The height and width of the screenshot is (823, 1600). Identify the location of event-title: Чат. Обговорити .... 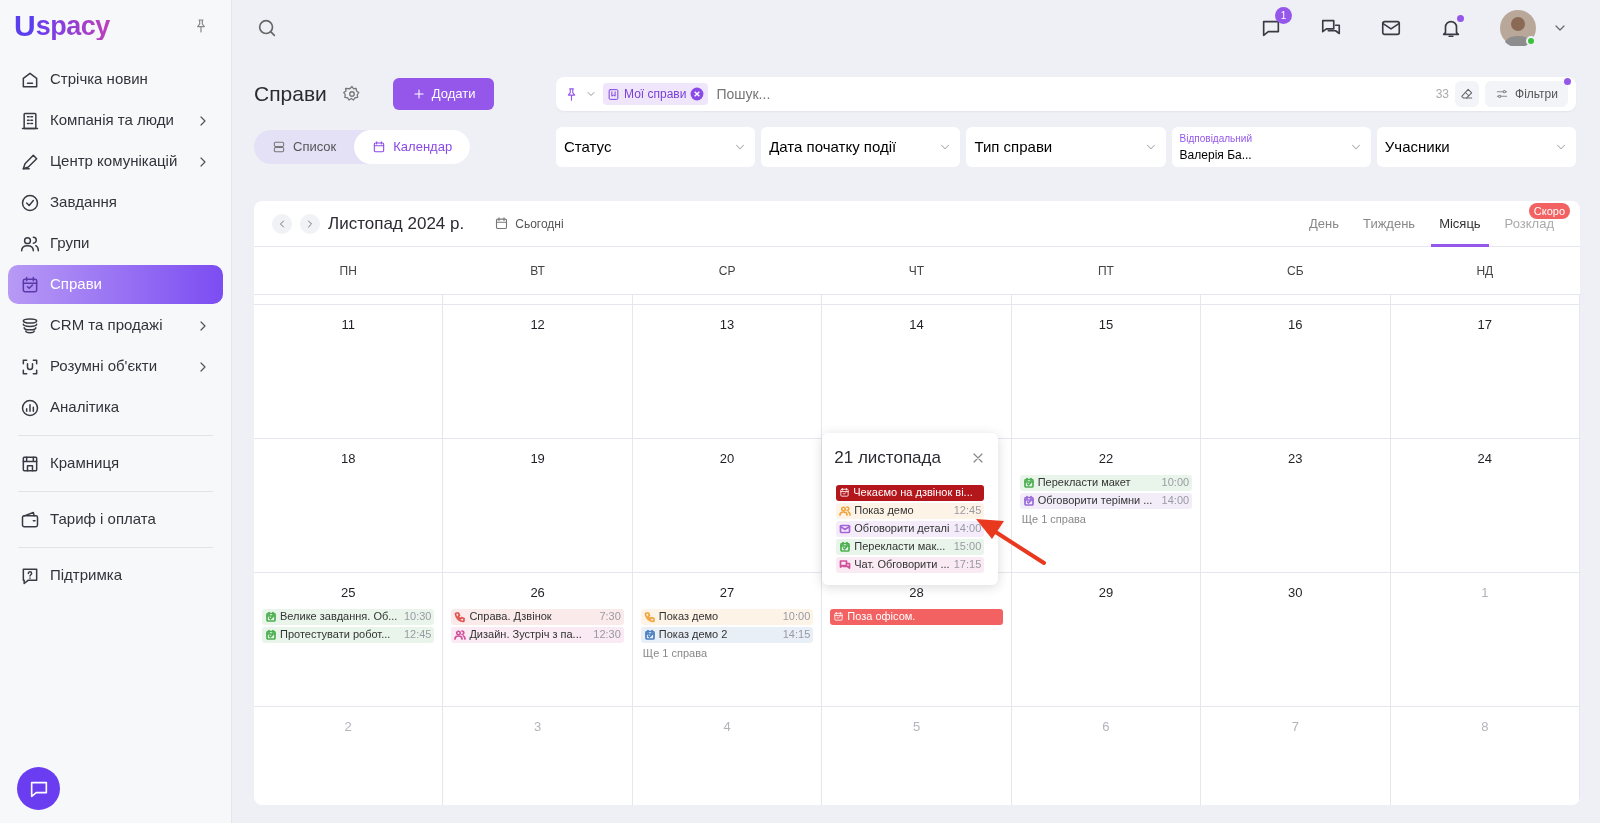
(902, 565).